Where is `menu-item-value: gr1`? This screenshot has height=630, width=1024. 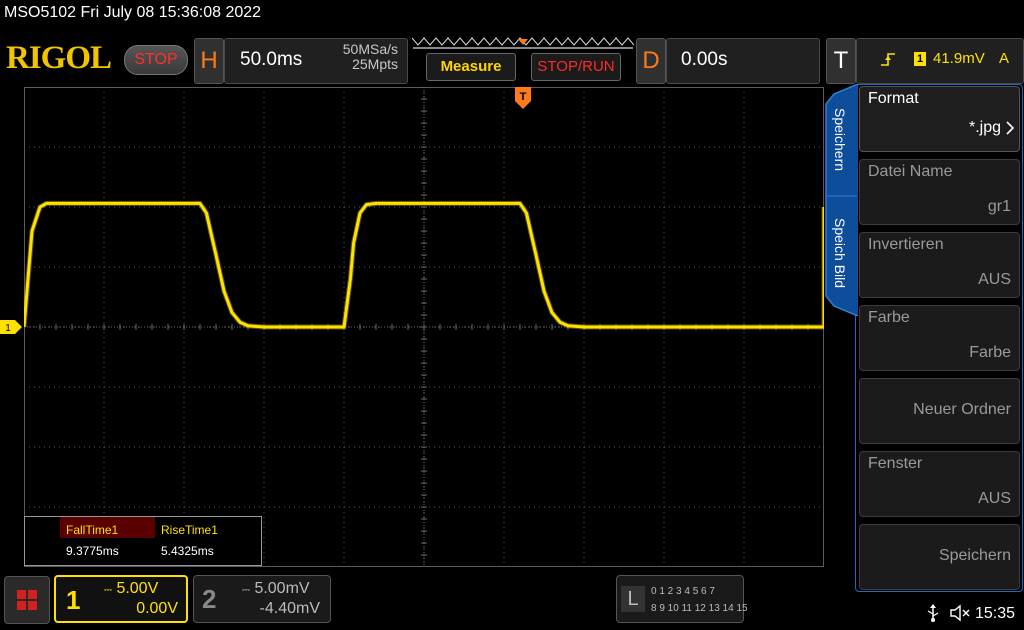
menu-item-value: gr1 is located at coordinates (999, 206).